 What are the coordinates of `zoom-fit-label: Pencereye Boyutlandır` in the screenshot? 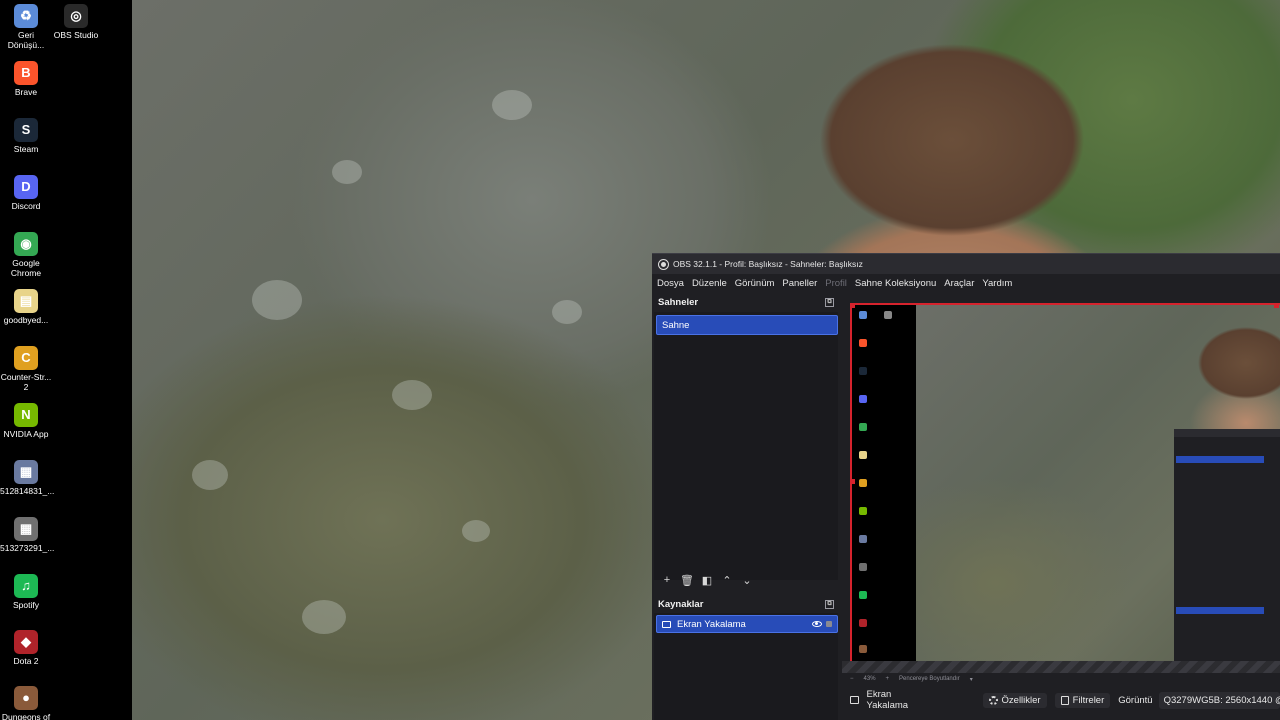 It's located at (929, 679).